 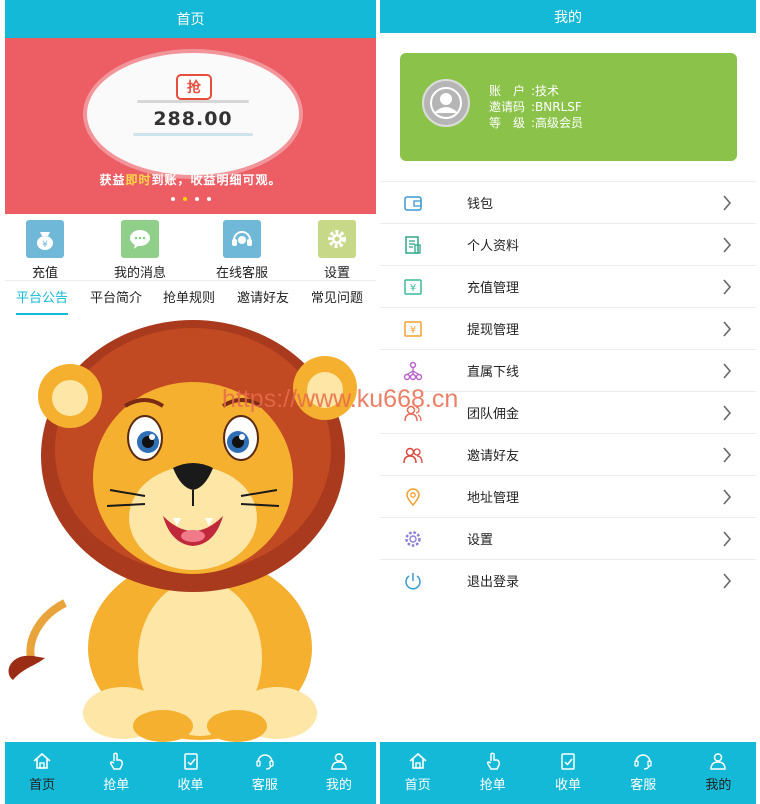 What do you see at coordinates (413, 371) in the screenshot?
I see `org-tree-icon` at bounding box center [413, 371].